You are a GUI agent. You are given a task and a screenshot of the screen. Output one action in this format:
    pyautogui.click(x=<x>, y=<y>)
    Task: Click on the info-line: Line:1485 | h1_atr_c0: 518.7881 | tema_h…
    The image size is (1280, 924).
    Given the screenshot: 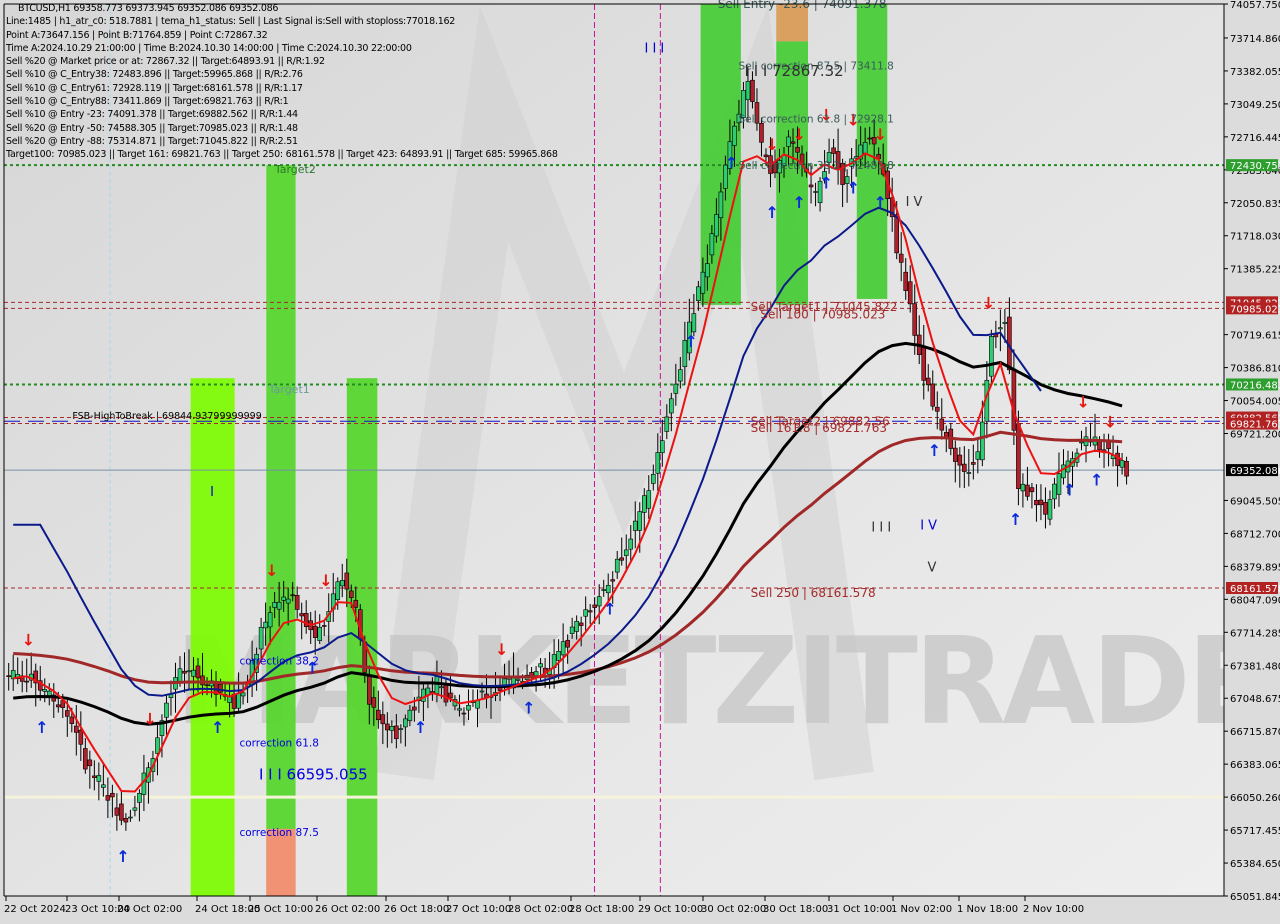 What is the action you would take?
    pyautogui.click(x=231, y=22)
    